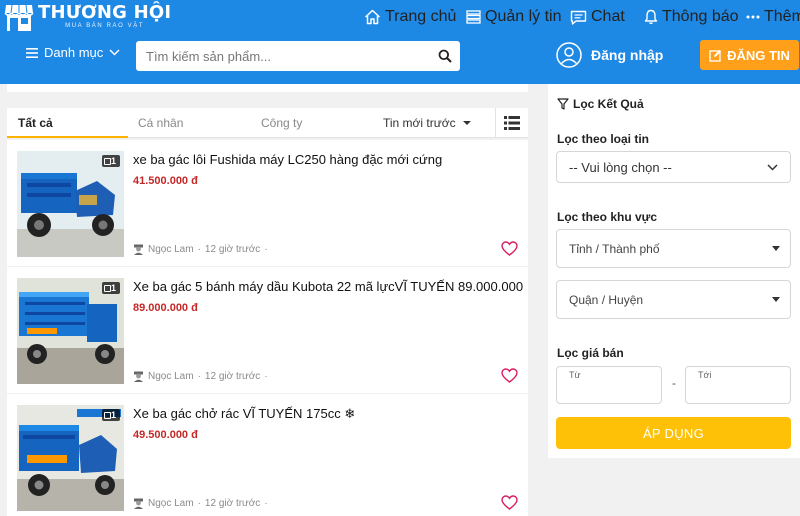 This screenshot has height=516, width=800. I want to click on login-button: Đăng nhập, so click(609, 55).